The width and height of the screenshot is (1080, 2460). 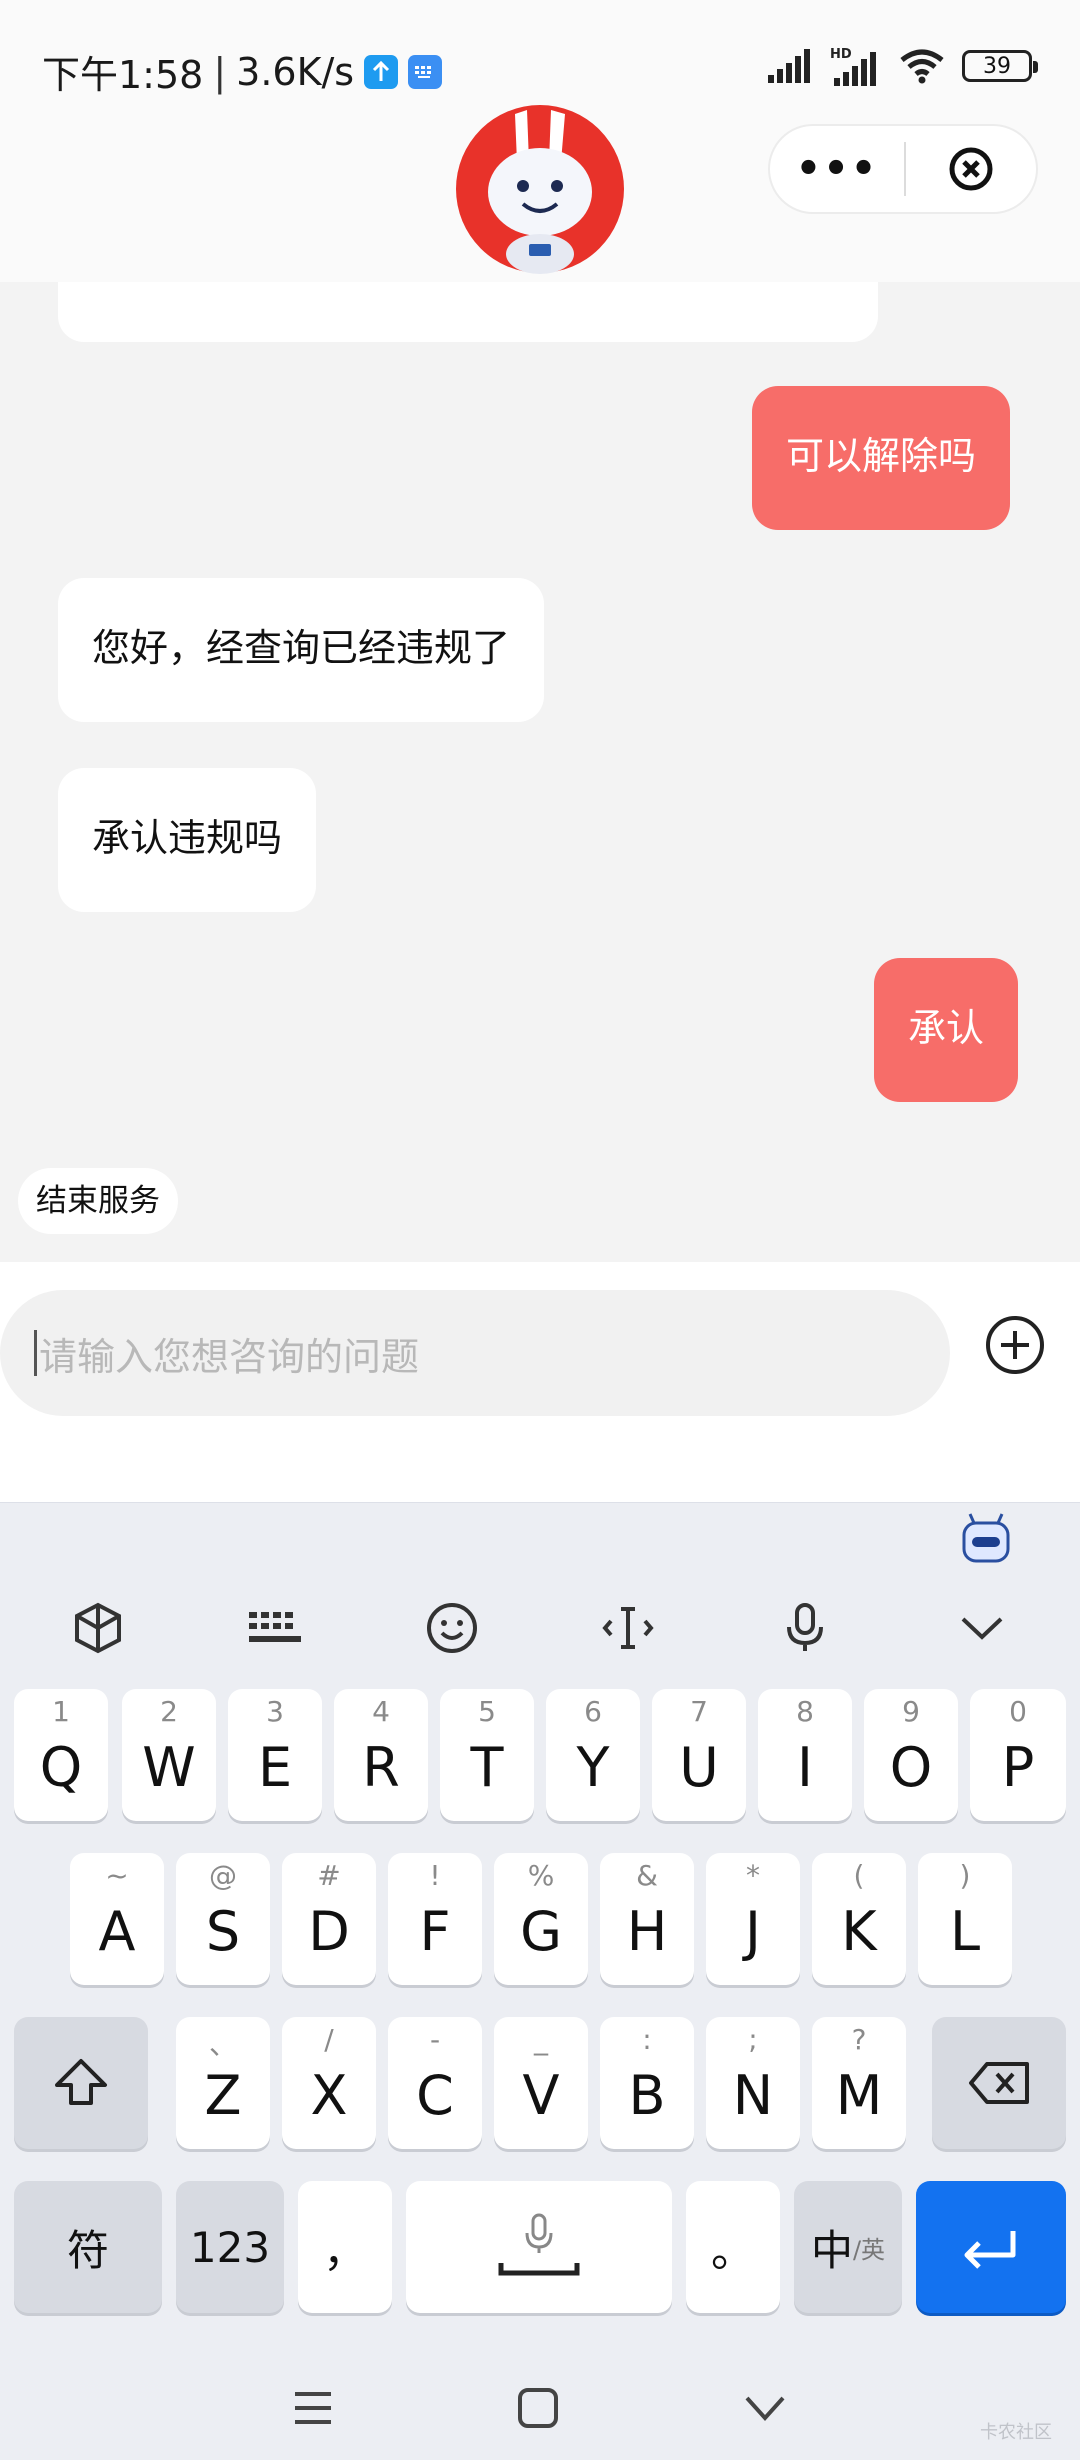 What do you see at coordinates (435, 1919) in the screenshot?
I see `key-f: ! F` at bounding box center [435, 1919].